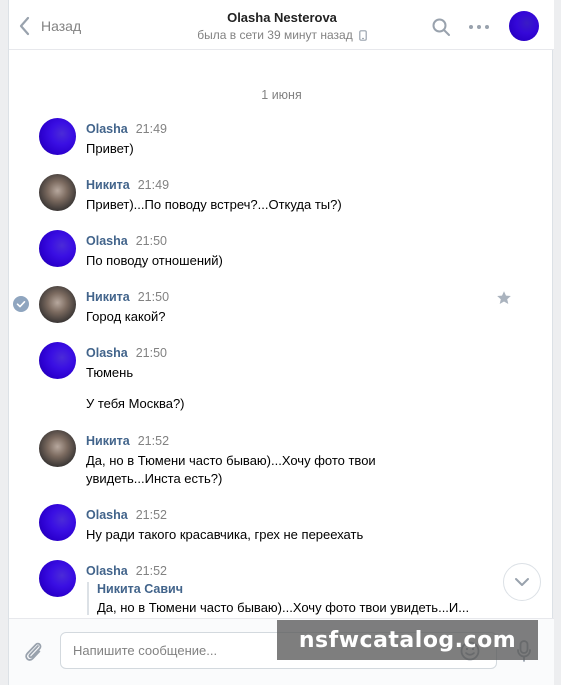  I want to click on message-text: По поводу отношений), so click(154, 260).